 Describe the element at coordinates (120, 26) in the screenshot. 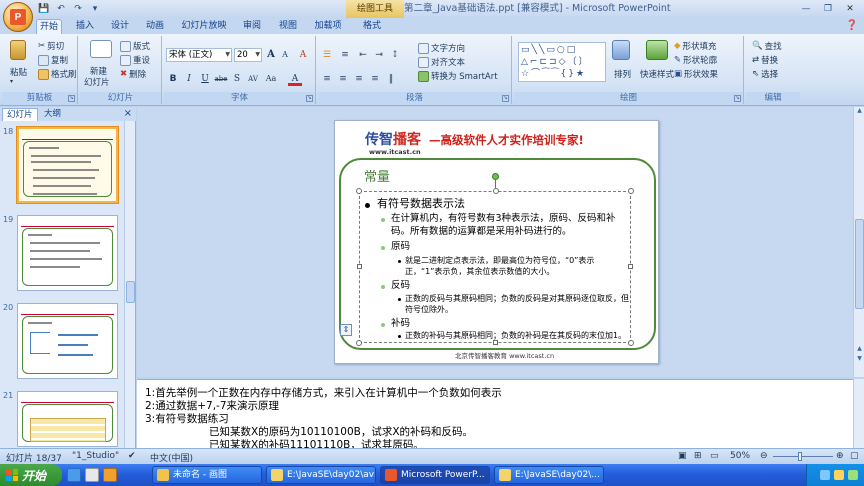

I see `tab-design: 设计` at that location.